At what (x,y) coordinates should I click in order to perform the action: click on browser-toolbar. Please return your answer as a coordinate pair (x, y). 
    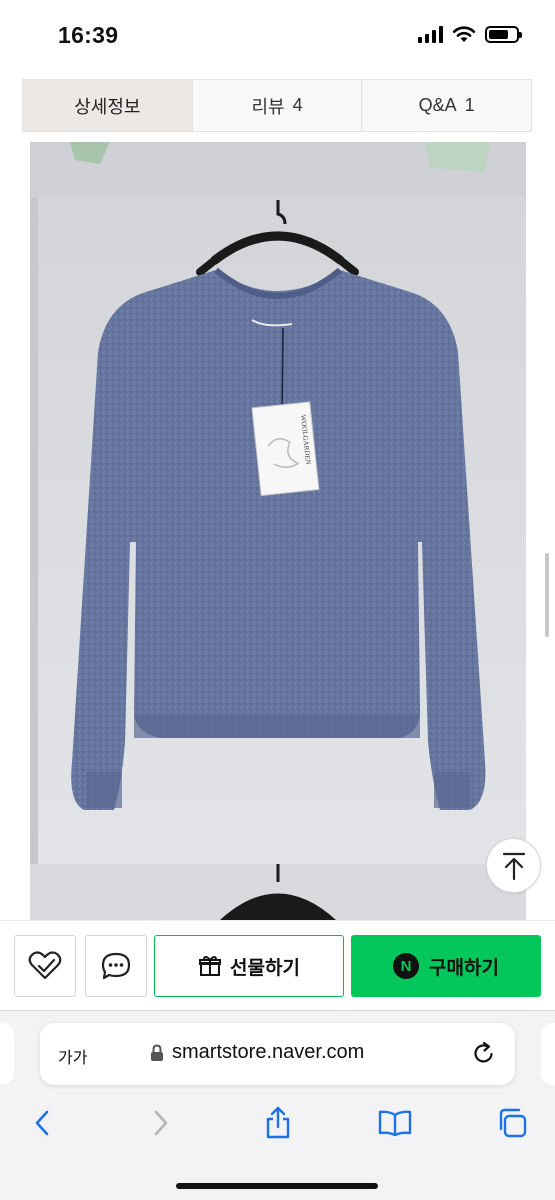
    Looking at the image, I should click on (277, 1125).